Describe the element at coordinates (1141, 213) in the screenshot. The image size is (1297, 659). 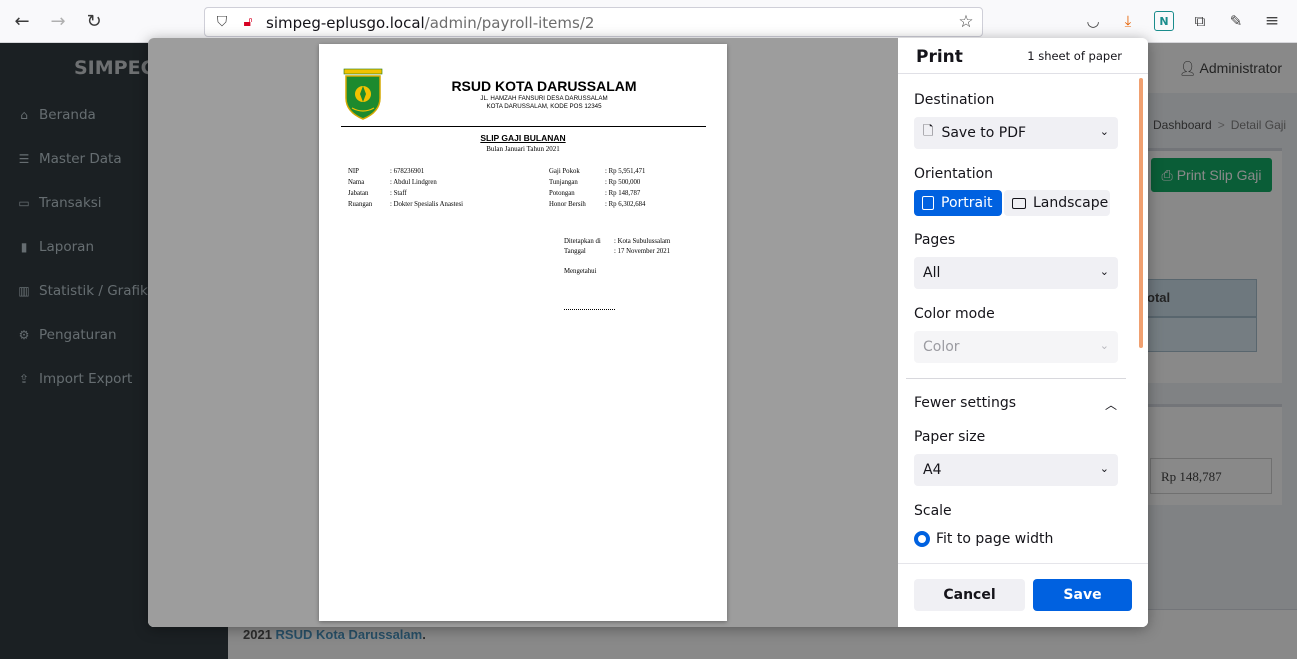
I see `settings-scrollbar` at that location.